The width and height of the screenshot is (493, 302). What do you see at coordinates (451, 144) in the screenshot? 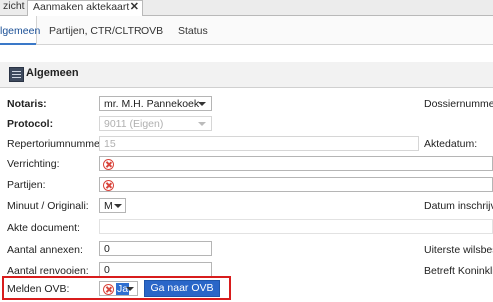
I see `aktedatum-label: Aktedatum:` at bounding box center [451, 144].